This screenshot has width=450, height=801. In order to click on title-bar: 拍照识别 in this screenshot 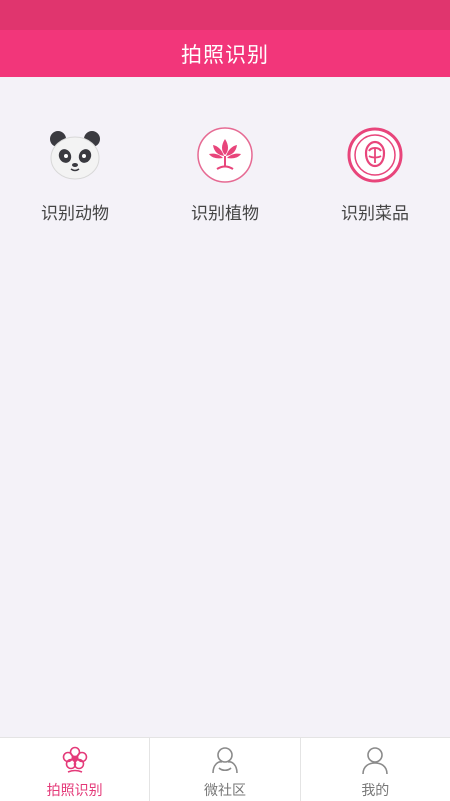, I will do `click(225, 53)`.